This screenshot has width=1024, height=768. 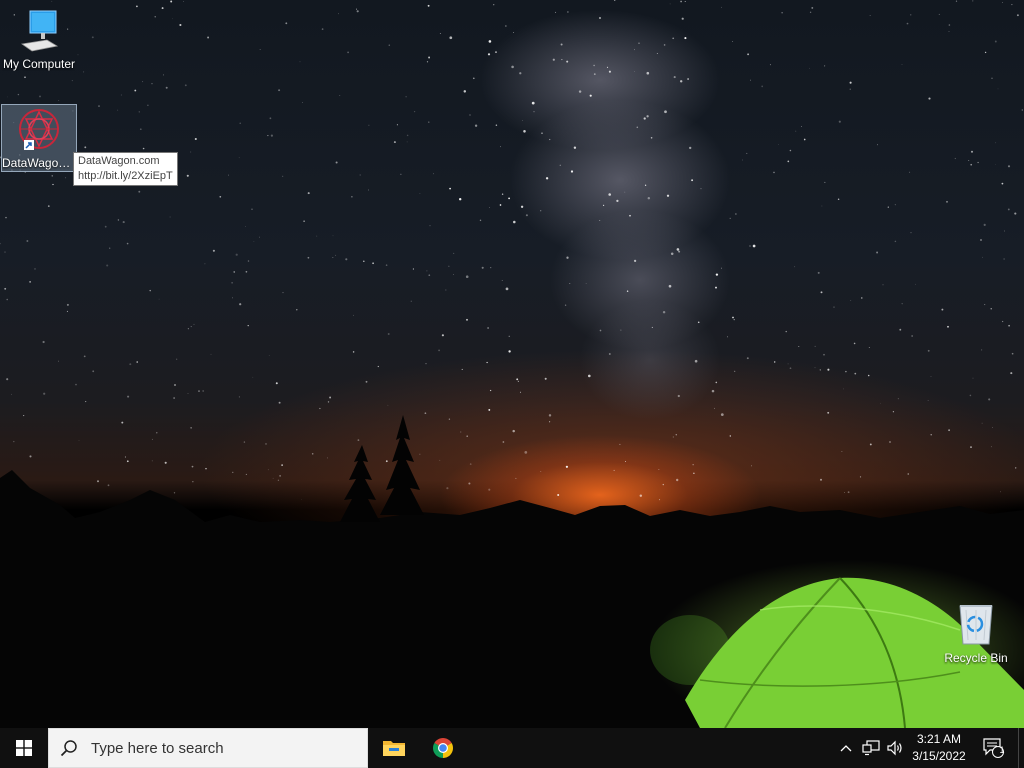 I want to click on taskbar-search, so click(x=208, y=748).